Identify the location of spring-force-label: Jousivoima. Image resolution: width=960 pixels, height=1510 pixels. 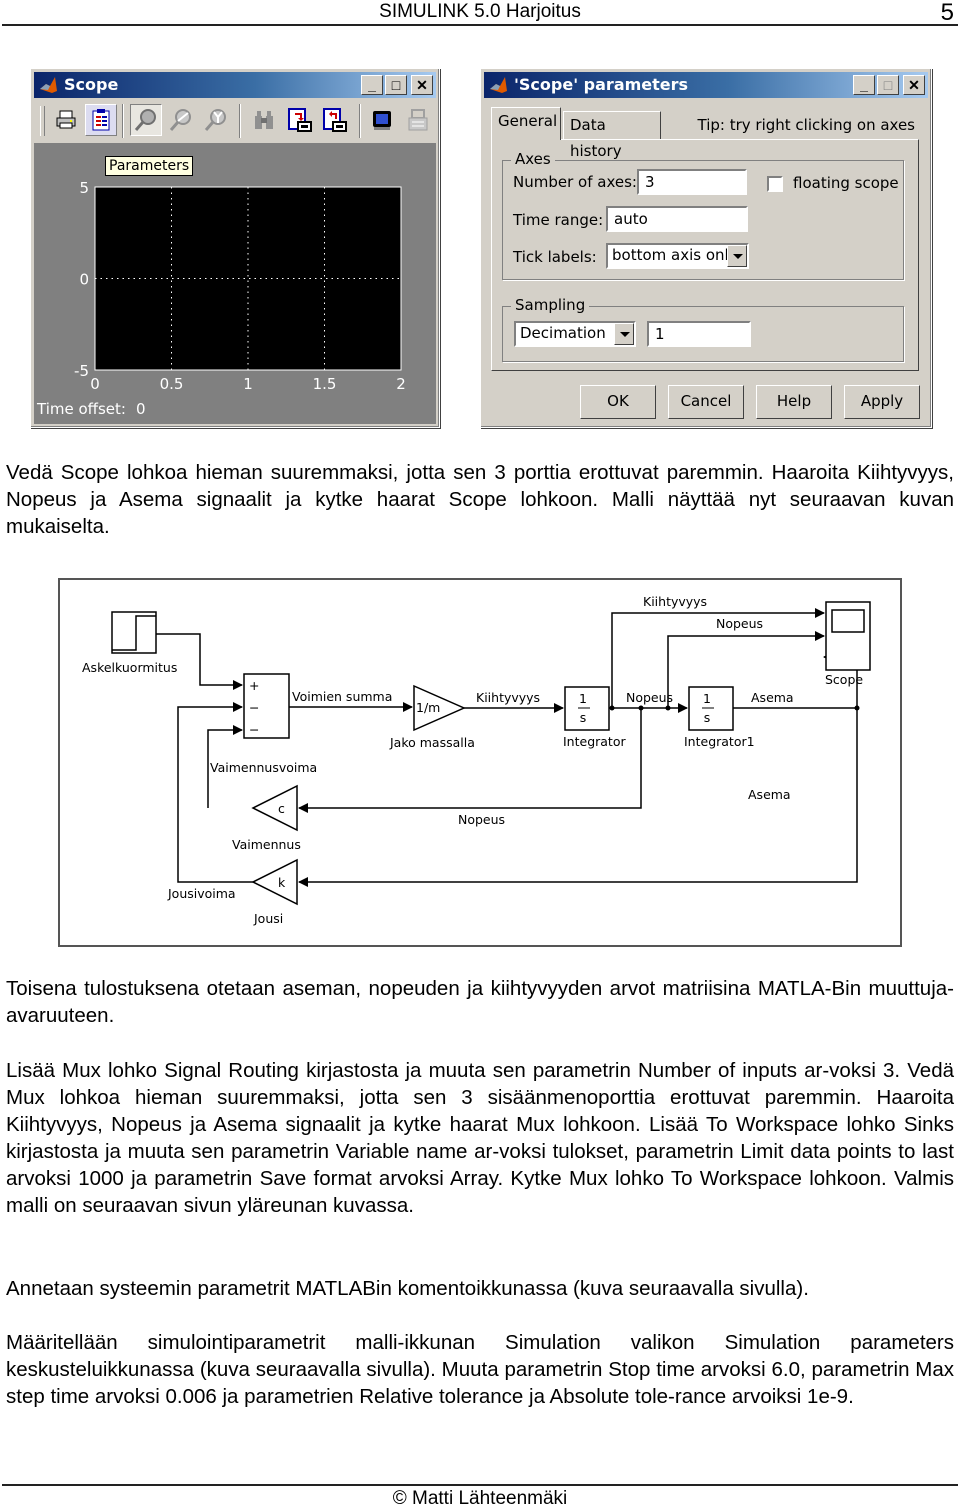
(201, 893).